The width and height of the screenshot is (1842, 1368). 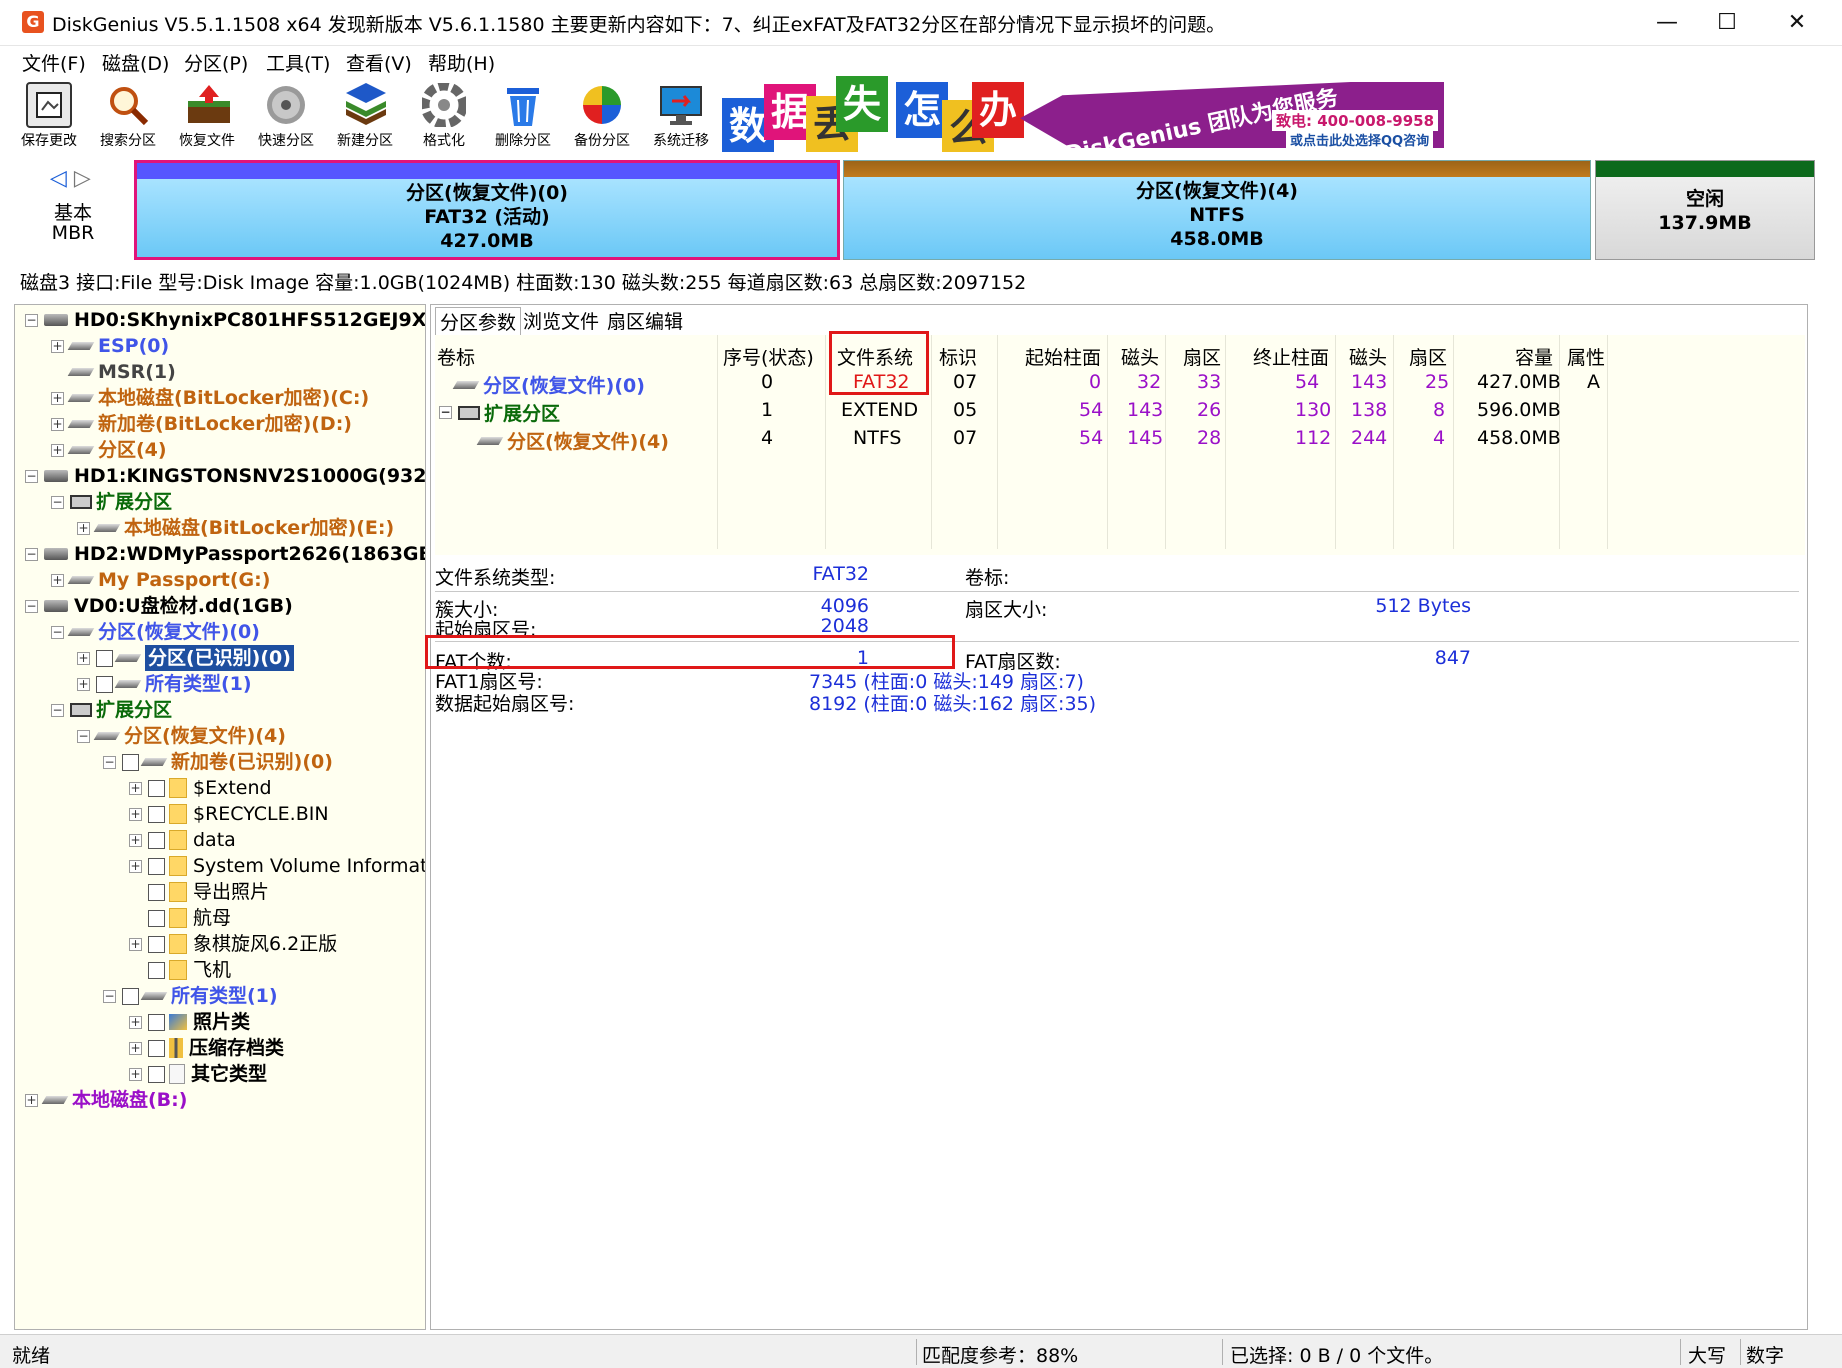 I want to click on banner-qq-link: 或点击此处选择QQ咨询, so click(x=1360, y=139).